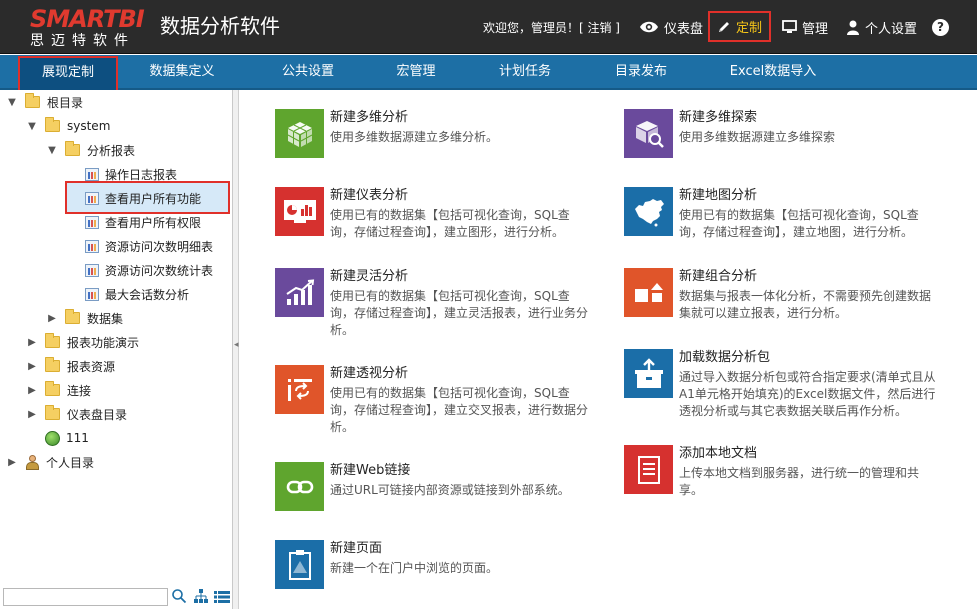 This screenshot has width=977, height=609. Describe the element at coordinates (182, 71) in the screenshot. I see `tab-dataset-definition: 数据集定义` at that location.